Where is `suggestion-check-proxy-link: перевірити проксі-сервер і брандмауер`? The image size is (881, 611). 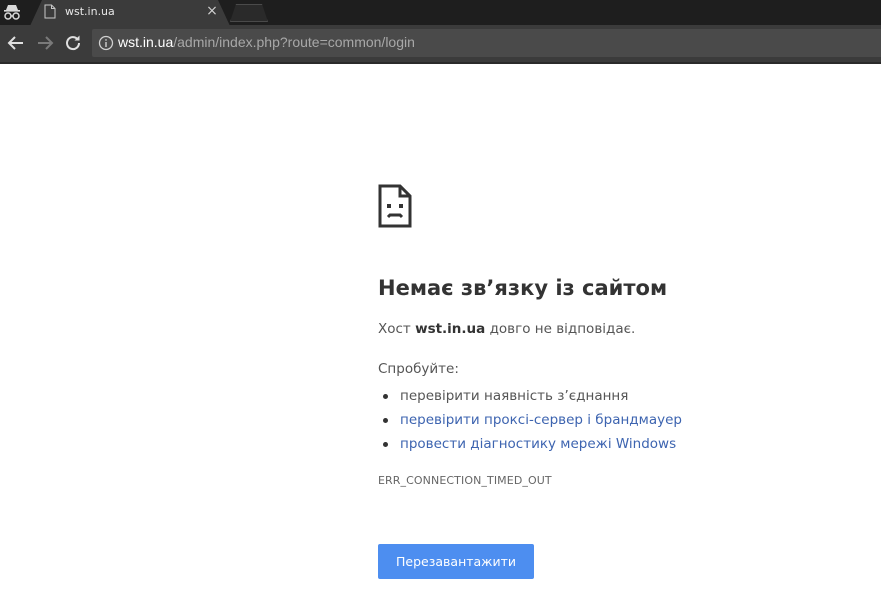 suggestion-check-proxy-link: перевірити проксі-сервер і брандмауер is located at coordinates (532, 420).